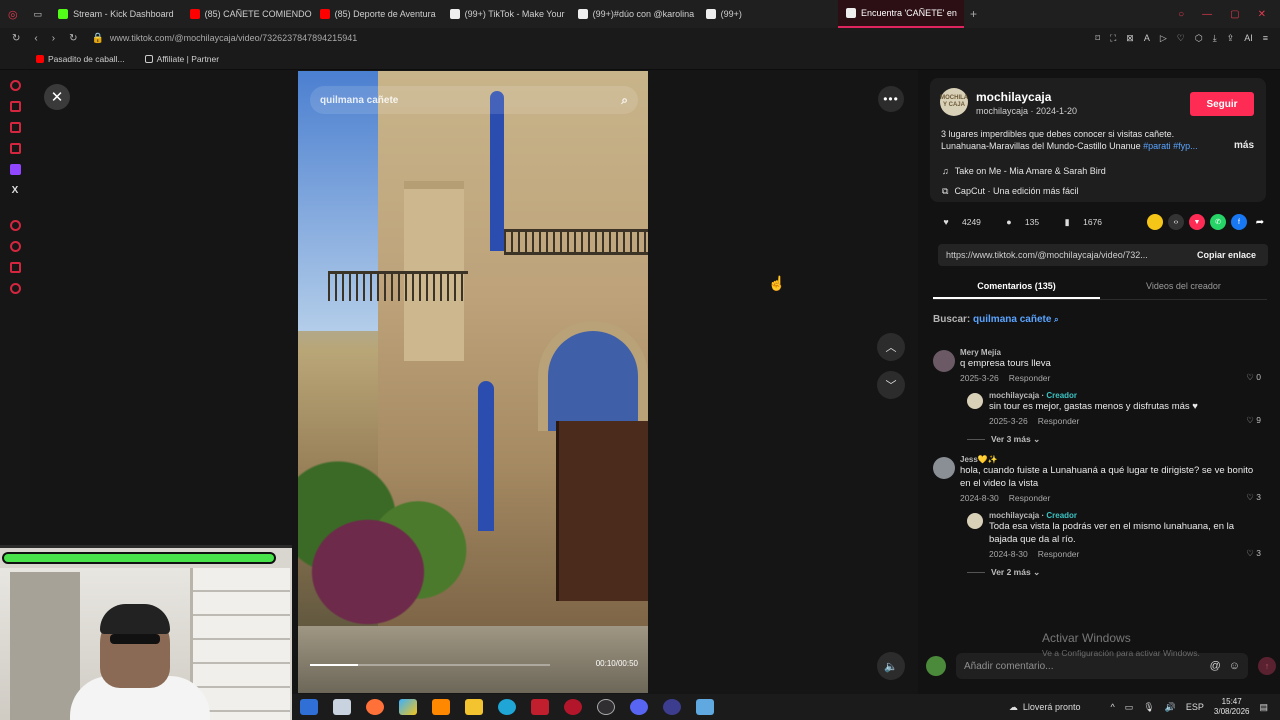  Describe the element at coordinates (15, 267) in the screenshot. I see `cube-icon` at that location.